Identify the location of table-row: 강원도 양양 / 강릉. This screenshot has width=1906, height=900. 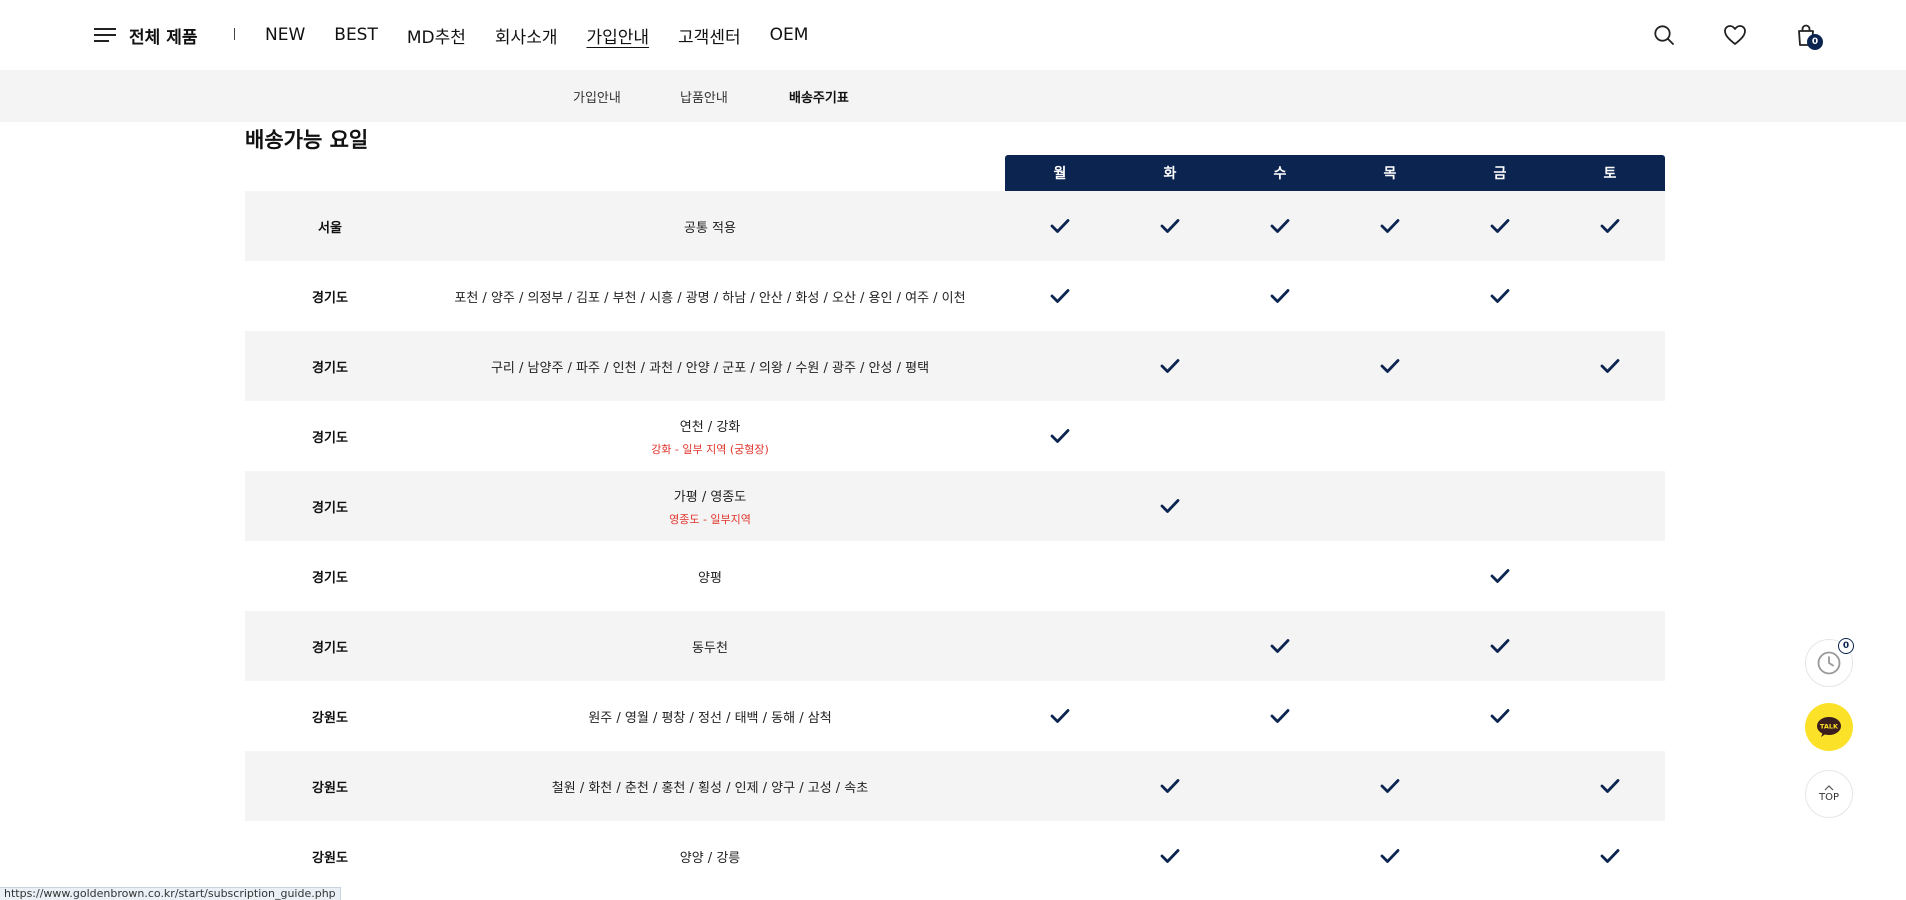
(955, 856).